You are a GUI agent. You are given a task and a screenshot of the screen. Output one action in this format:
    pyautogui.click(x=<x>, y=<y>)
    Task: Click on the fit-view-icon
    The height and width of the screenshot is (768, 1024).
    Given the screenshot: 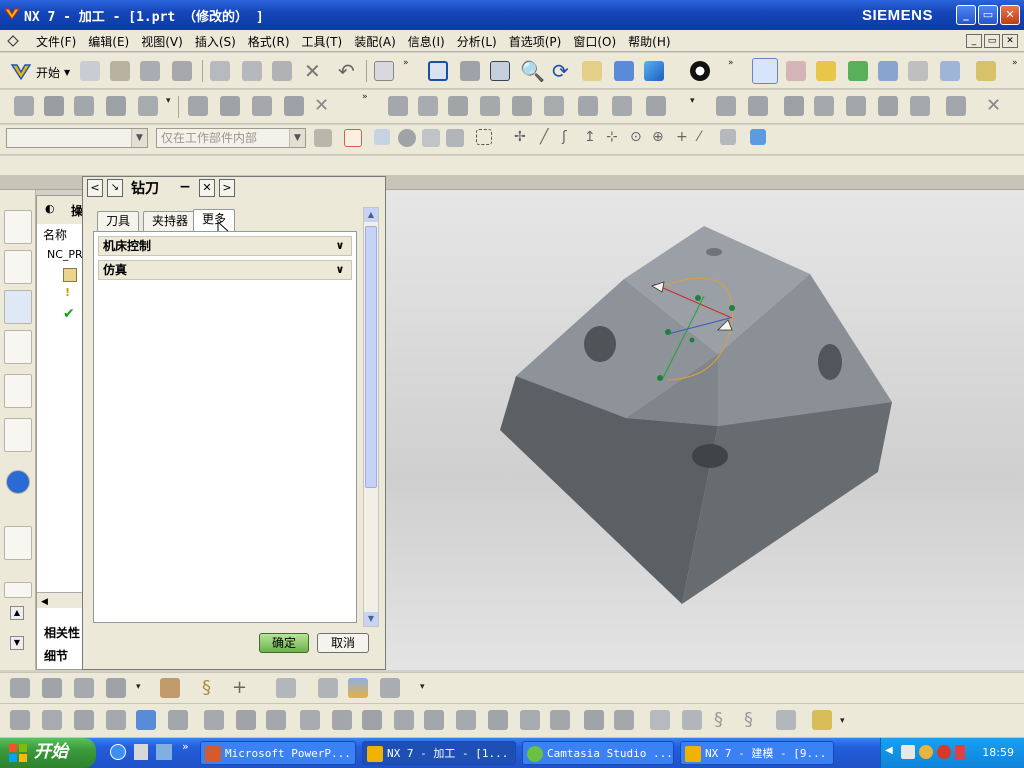 What is the action you would take?
    pyautogui.click(x=438, y=71)
    